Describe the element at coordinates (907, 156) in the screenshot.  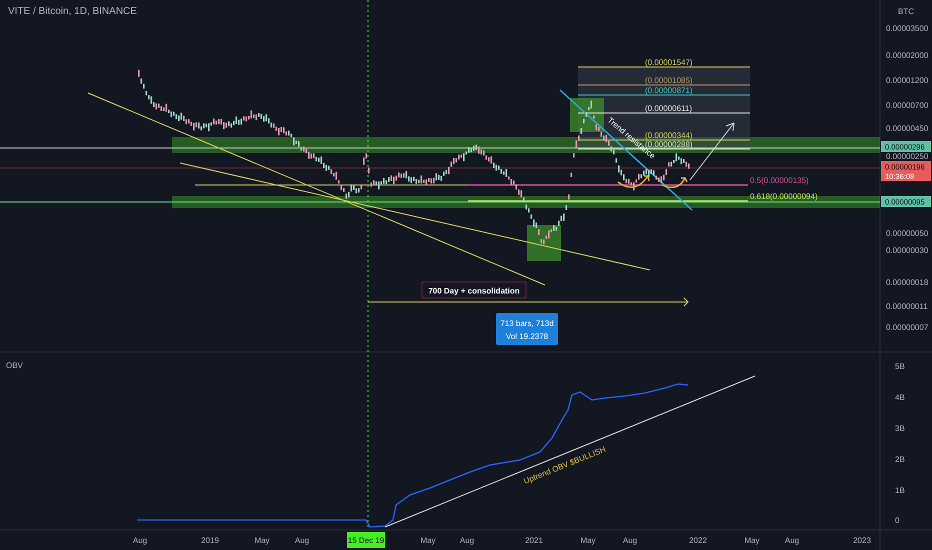
I see `price-axis-label: 0.00000250` at that location.